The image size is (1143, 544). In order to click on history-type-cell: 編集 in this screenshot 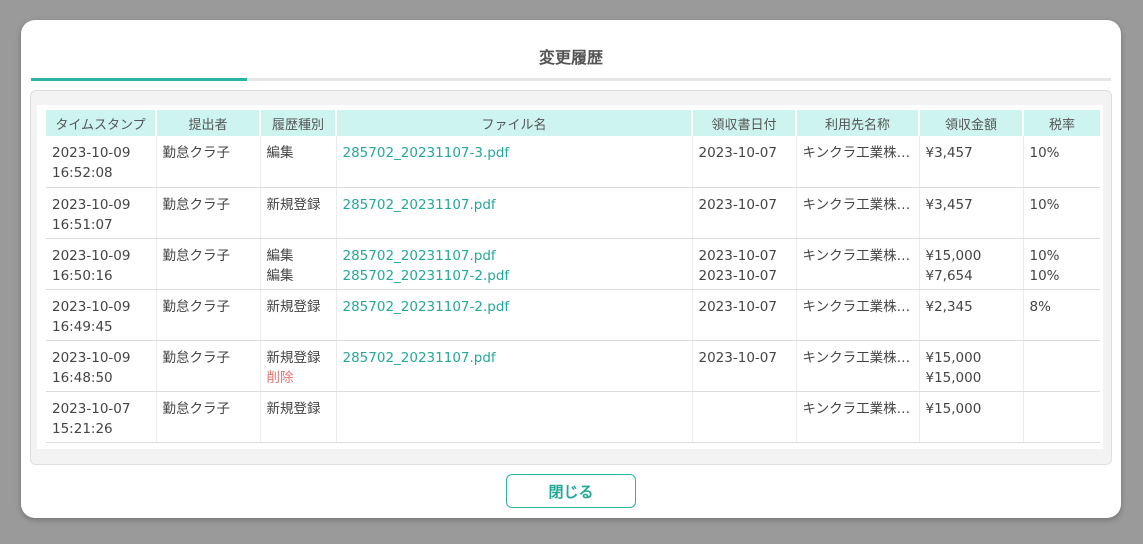, I will do `click(297, 162)`.